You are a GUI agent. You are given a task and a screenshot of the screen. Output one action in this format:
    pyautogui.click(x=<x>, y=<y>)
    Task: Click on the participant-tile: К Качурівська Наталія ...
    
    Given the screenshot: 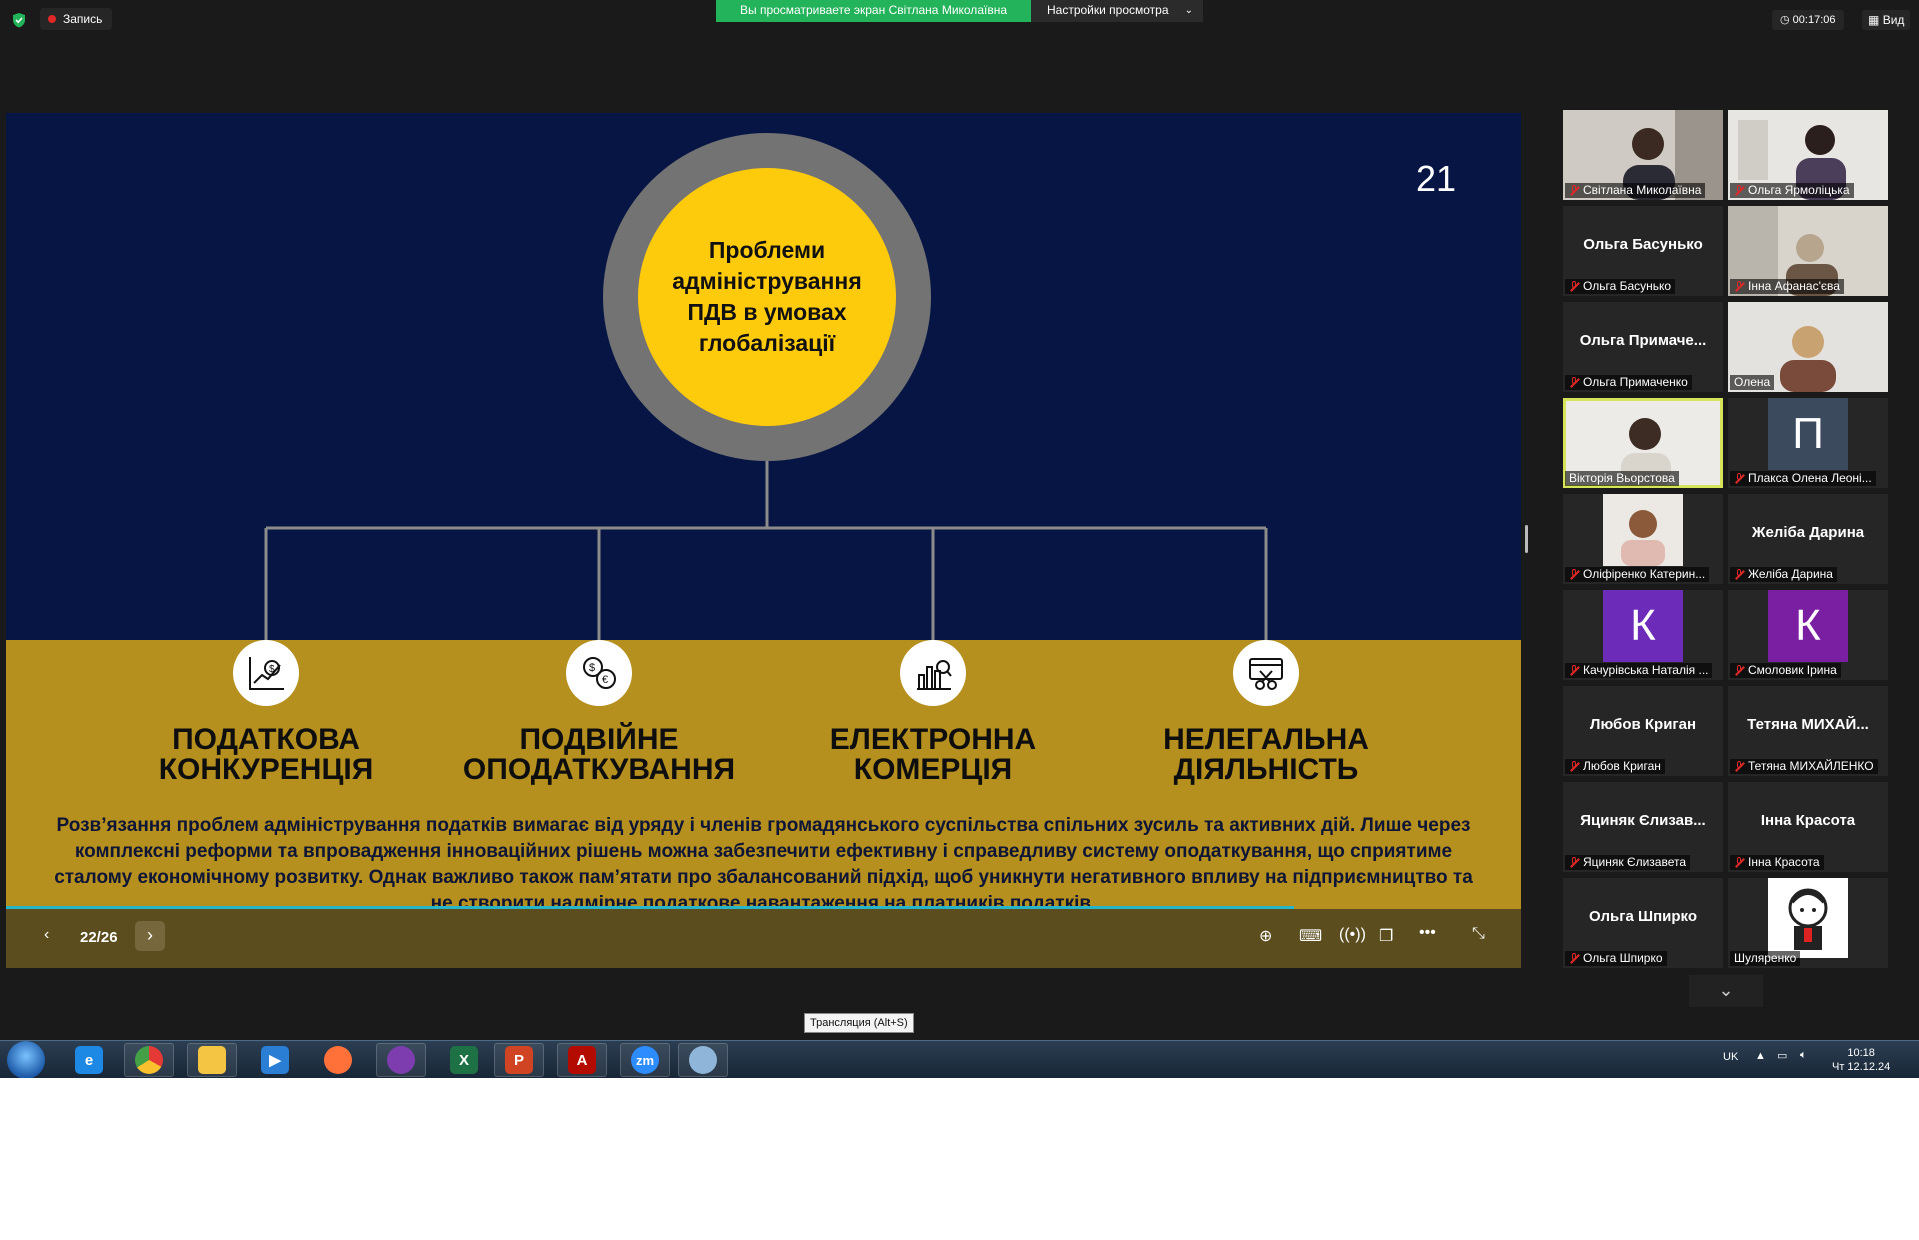 What is the action you would take?
    pyautogui.click(x=1643, y=635)
    